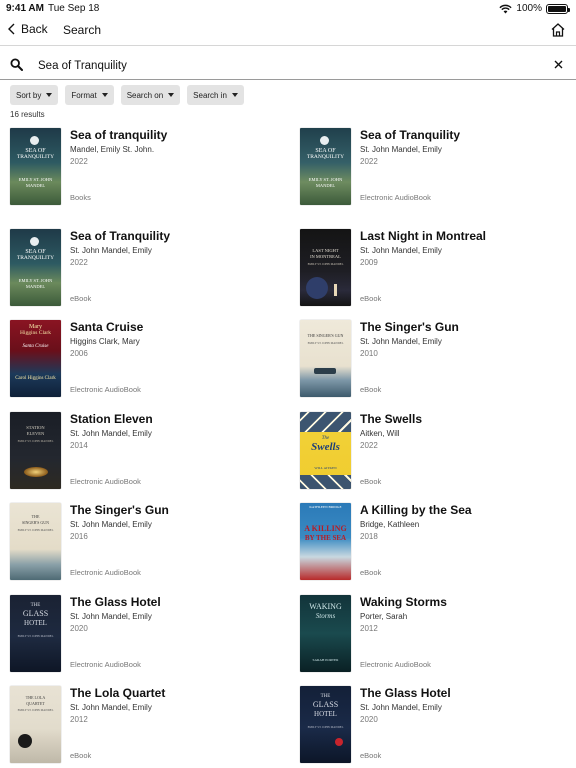  What do you see at coordinates (35, 179) in the screenshot?
I see `cover-author-line: EMILY ST. JOHN` at bounding box center [35, 179].